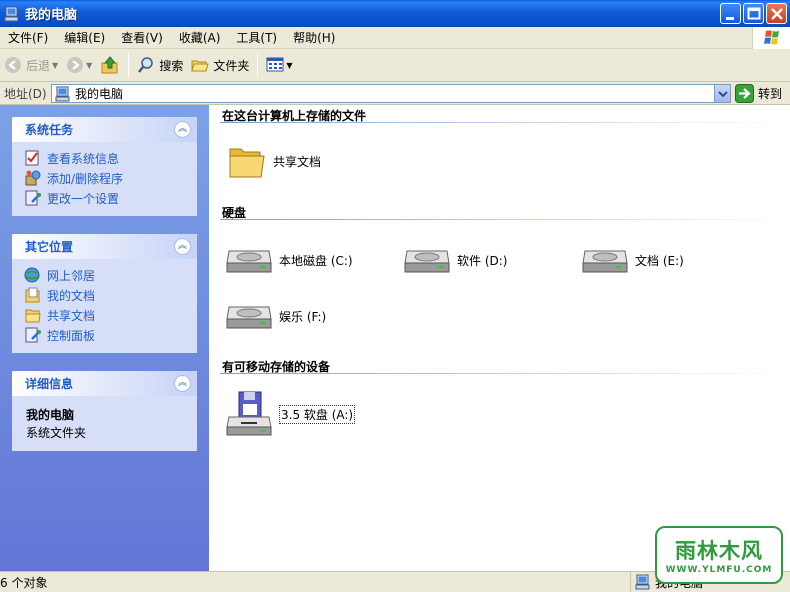 This screenshot has height=592, width=790. What do you see at coordinates (482, 260) in the screenshot?
I see `item-label: 软件 (D:)` at bounding box center [482, 260].